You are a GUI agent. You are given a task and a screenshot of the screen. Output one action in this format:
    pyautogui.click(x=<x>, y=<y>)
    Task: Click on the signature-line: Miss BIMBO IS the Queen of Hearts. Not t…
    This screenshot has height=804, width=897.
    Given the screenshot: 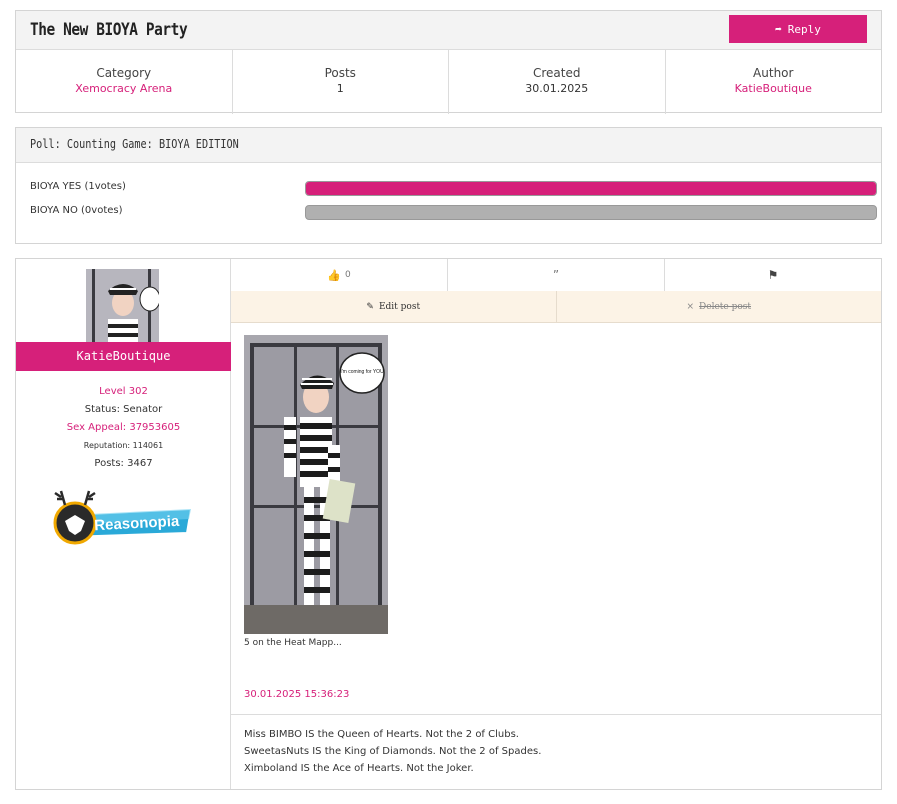 What is the action you would take?
    pyautogui.click(x=381, y=734)
    